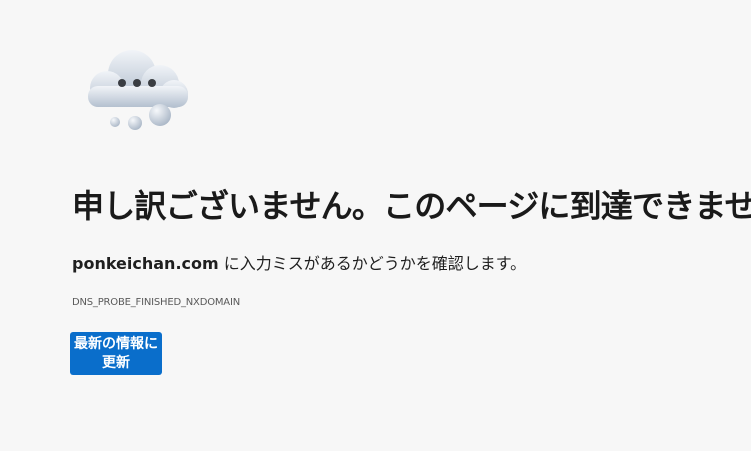 The image size is (751, 451). What do you see at coordinates (160, 115) in the screenshot?
I see `bubble-large` at bounding box center [160, 115].